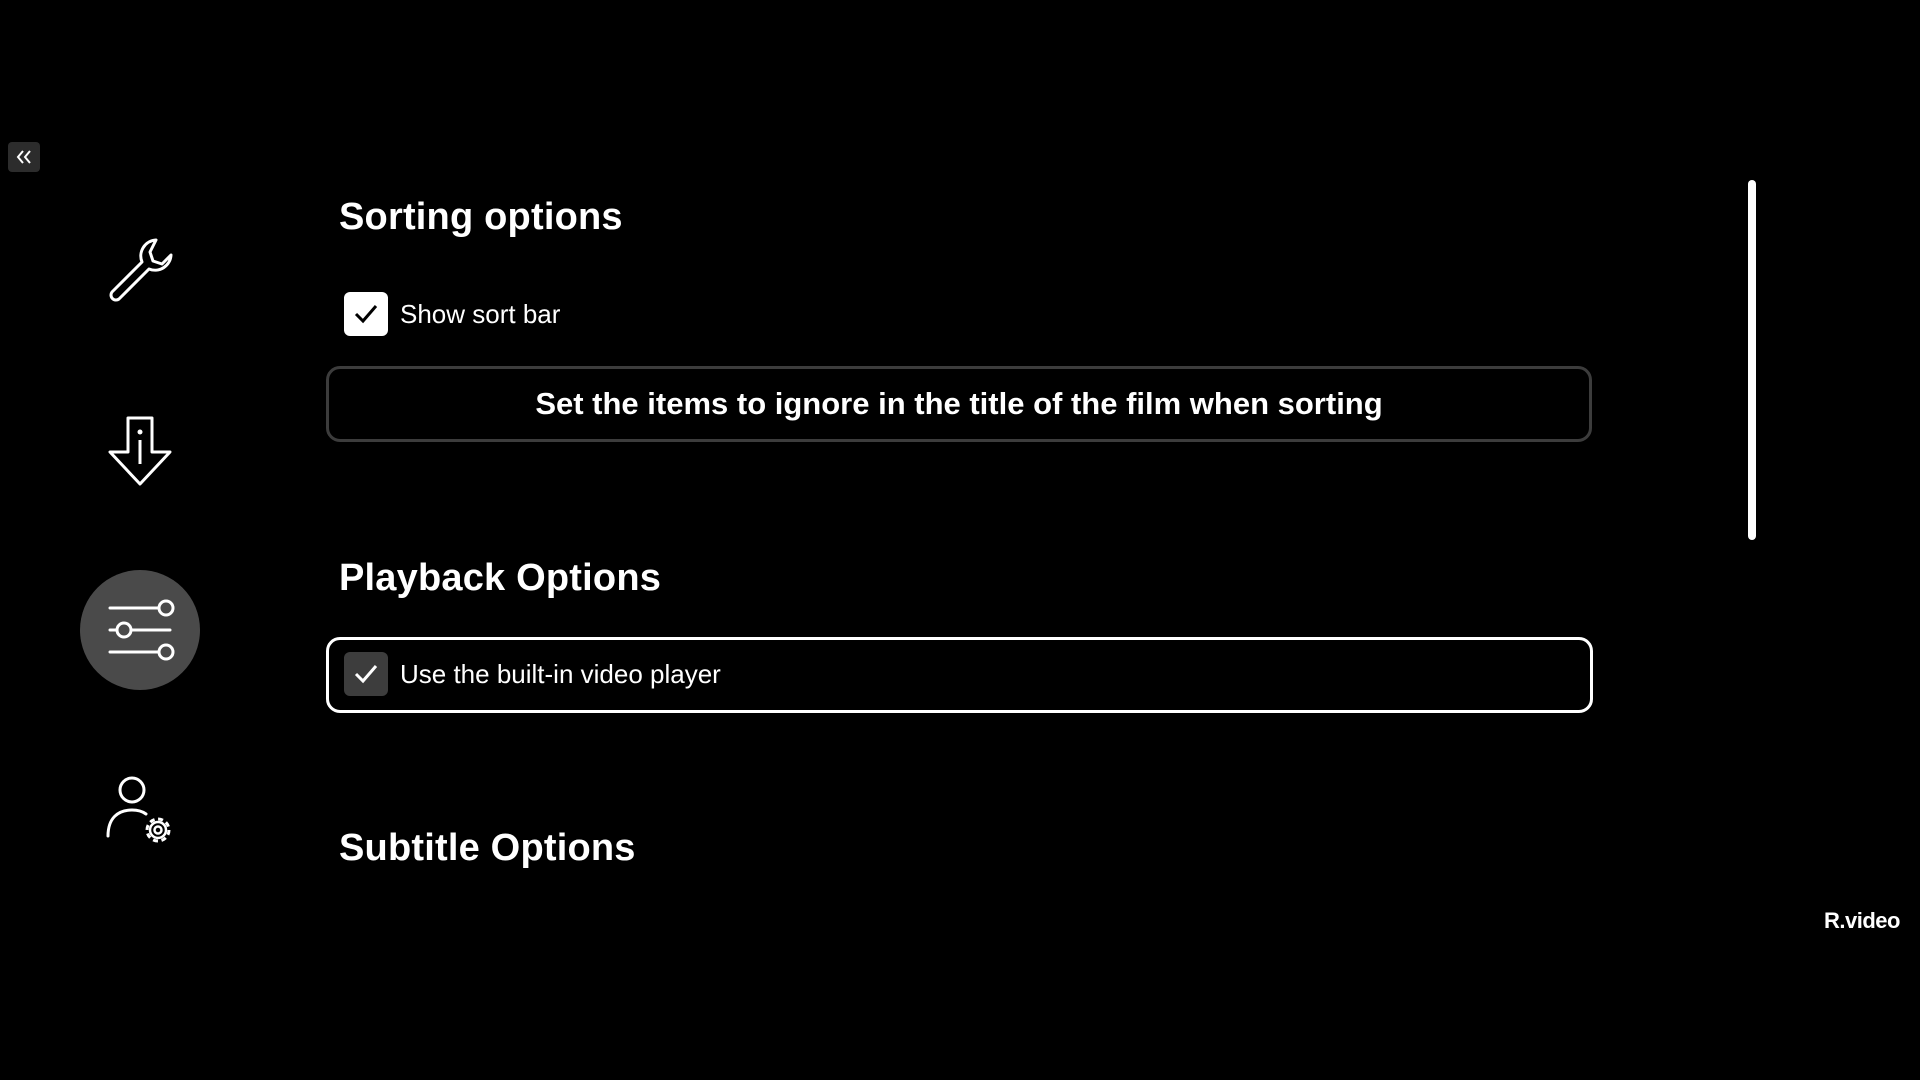  Describe the element at coordinates (481, 217) in the screenshot. I see `sorting-section-title: Sorting options` at that location.